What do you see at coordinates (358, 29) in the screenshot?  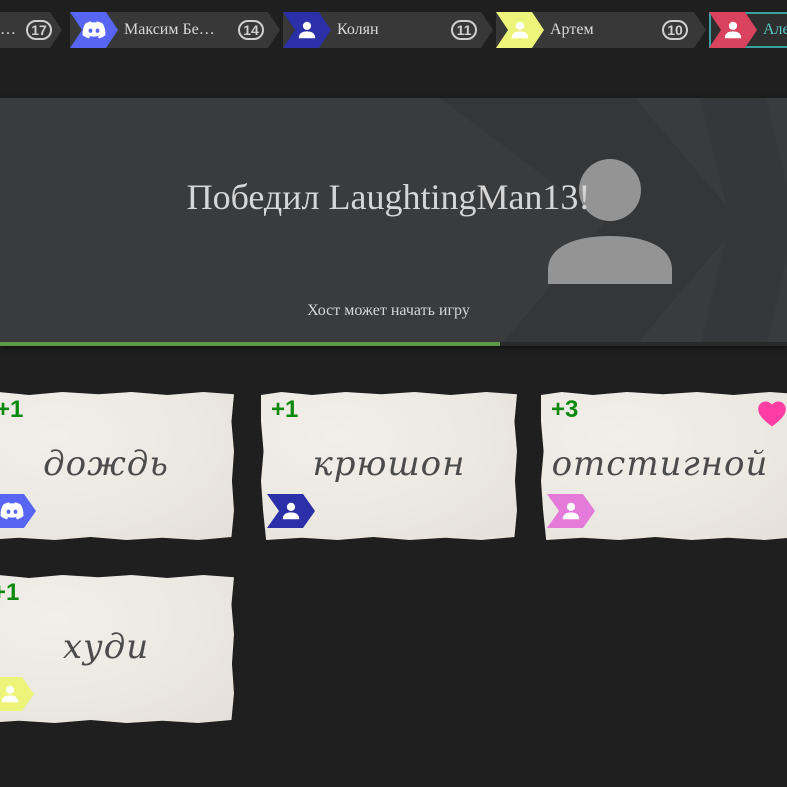 I see `player-name: Колян` at bounding box center [358, 29].